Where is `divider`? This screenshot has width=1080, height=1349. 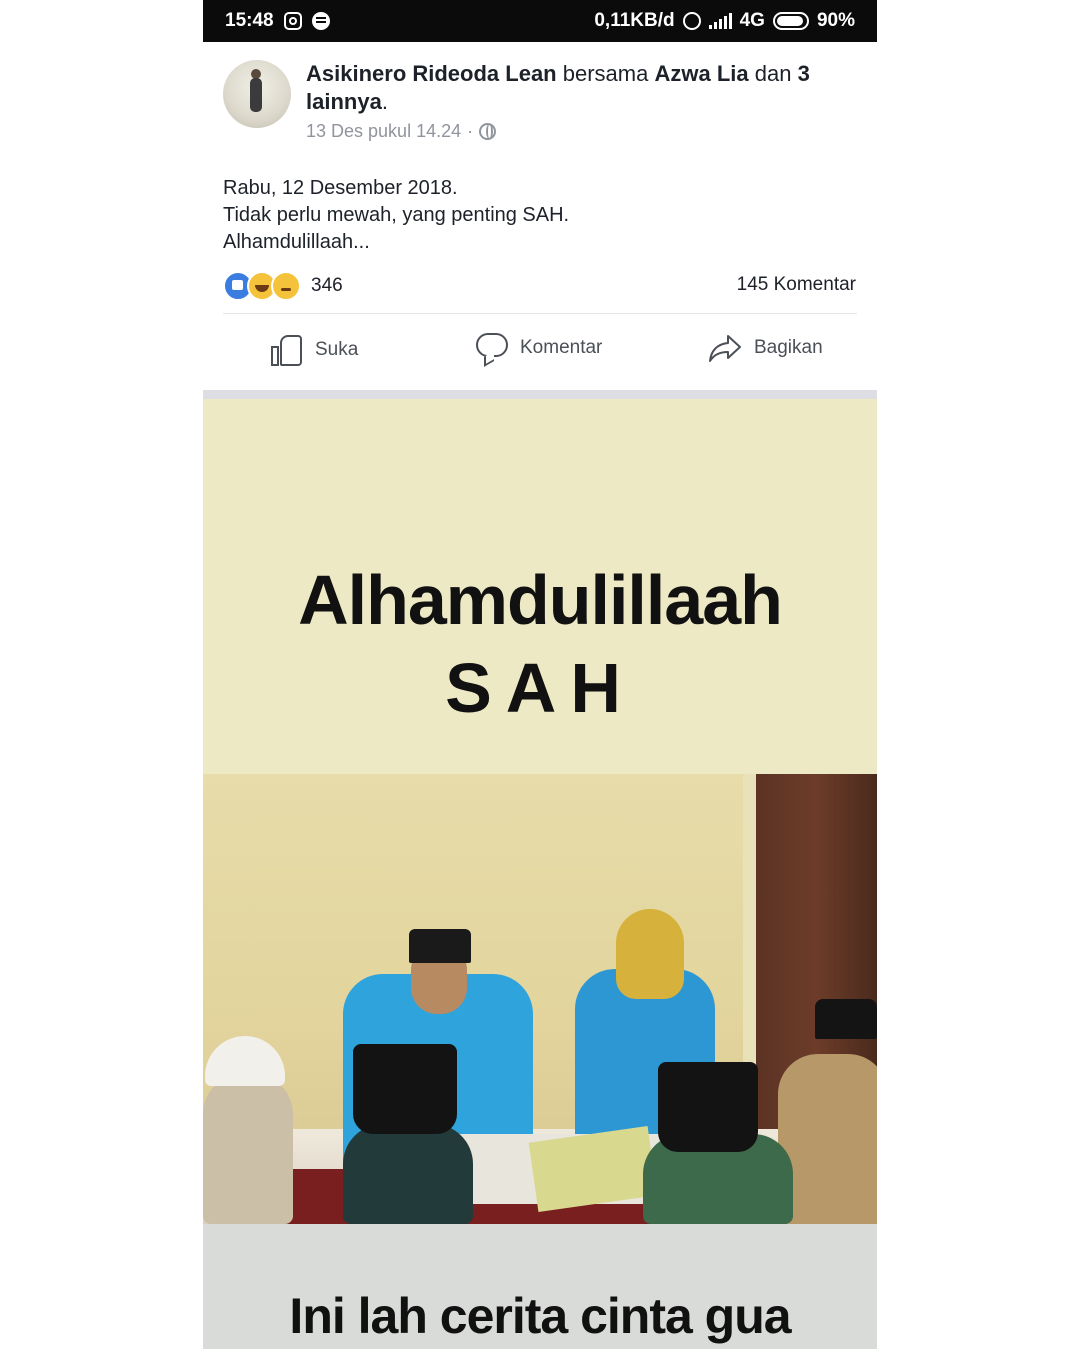
divider is located at coordinates (540, 313).